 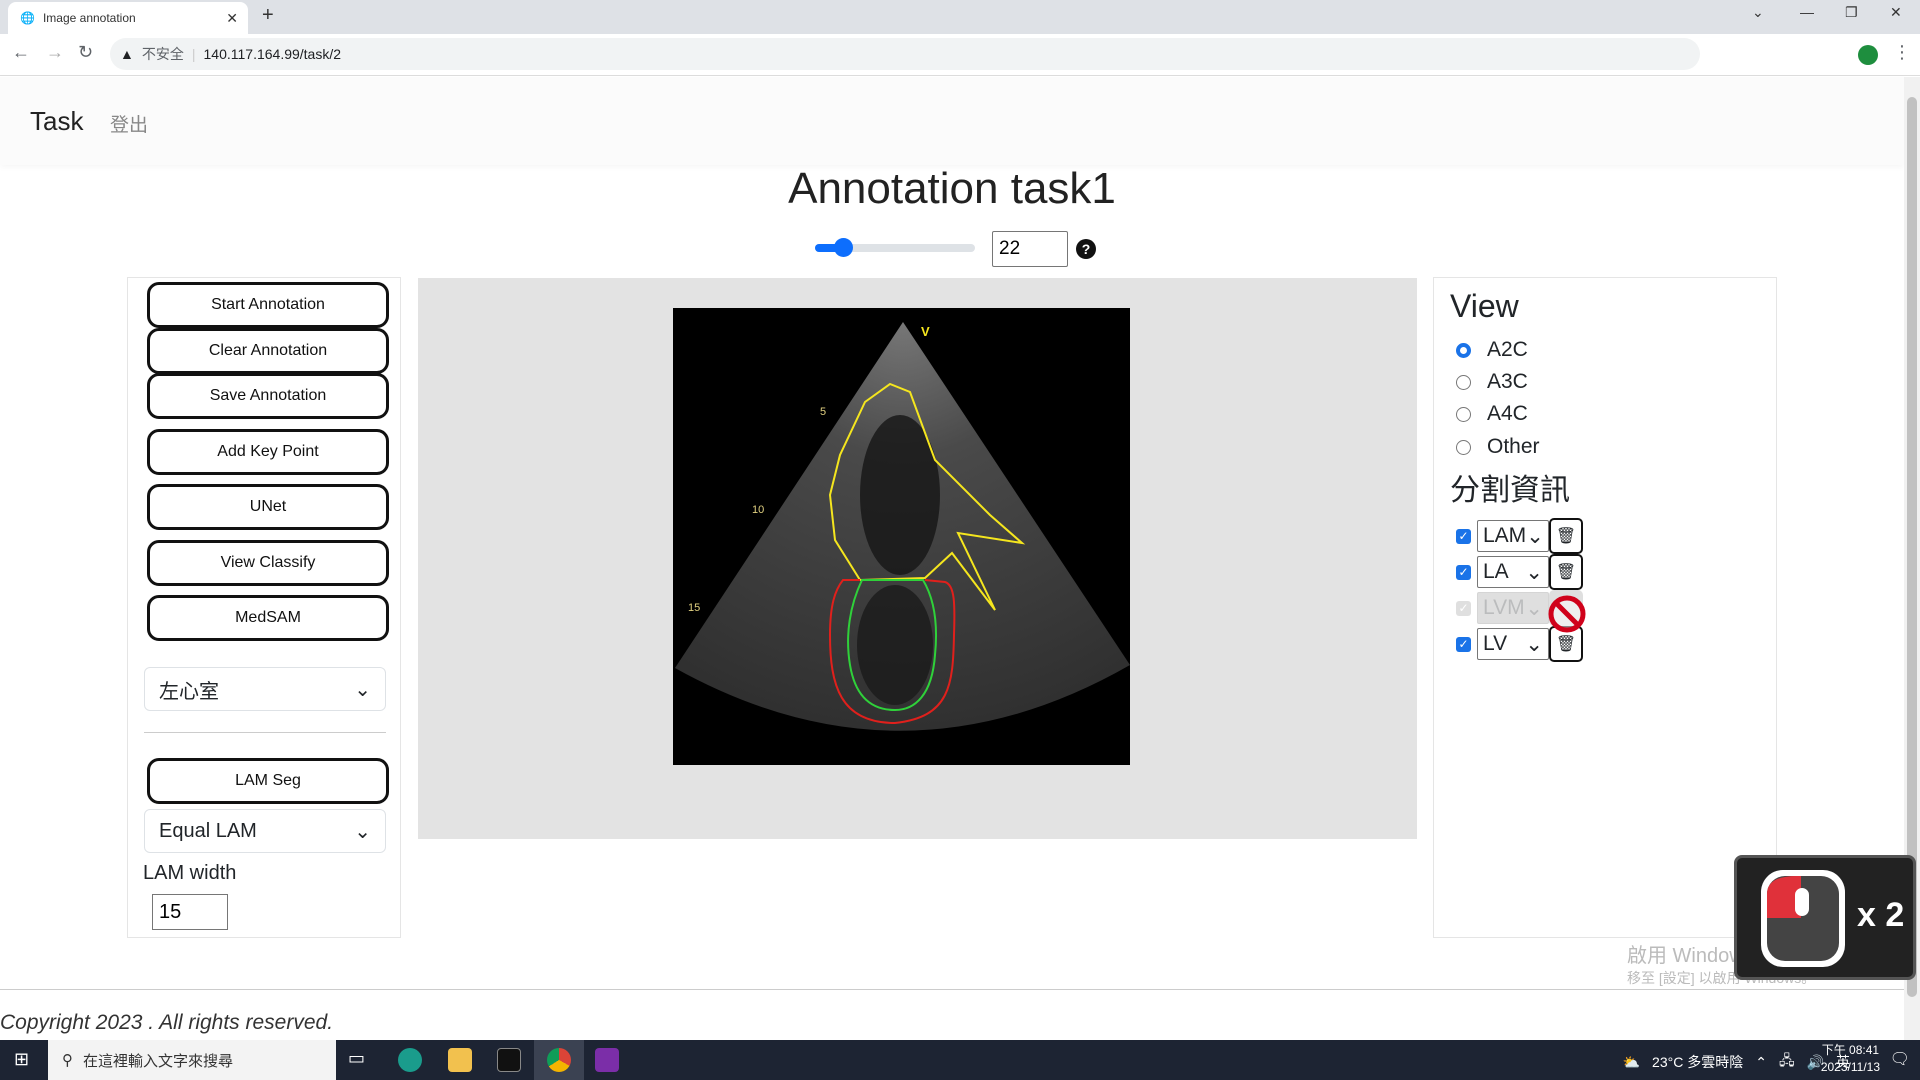 I want to click on url-bar: ▲ 不安全 | 140.117.164.99/task/2, so click(x=905, y=54).